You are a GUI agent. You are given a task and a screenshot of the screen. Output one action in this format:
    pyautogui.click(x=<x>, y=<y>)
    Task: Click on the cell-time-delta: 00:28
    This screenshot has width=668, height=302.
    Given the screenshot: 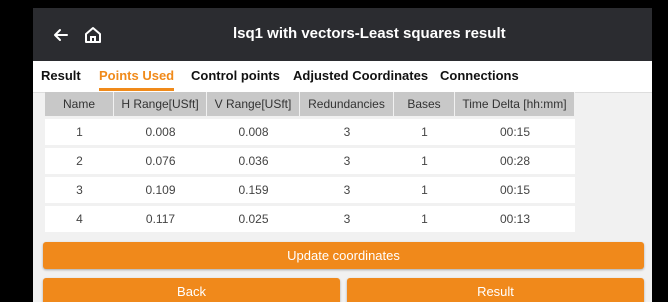 What is the action you would take?
    pyautogui.click(x=515, y=161)
    